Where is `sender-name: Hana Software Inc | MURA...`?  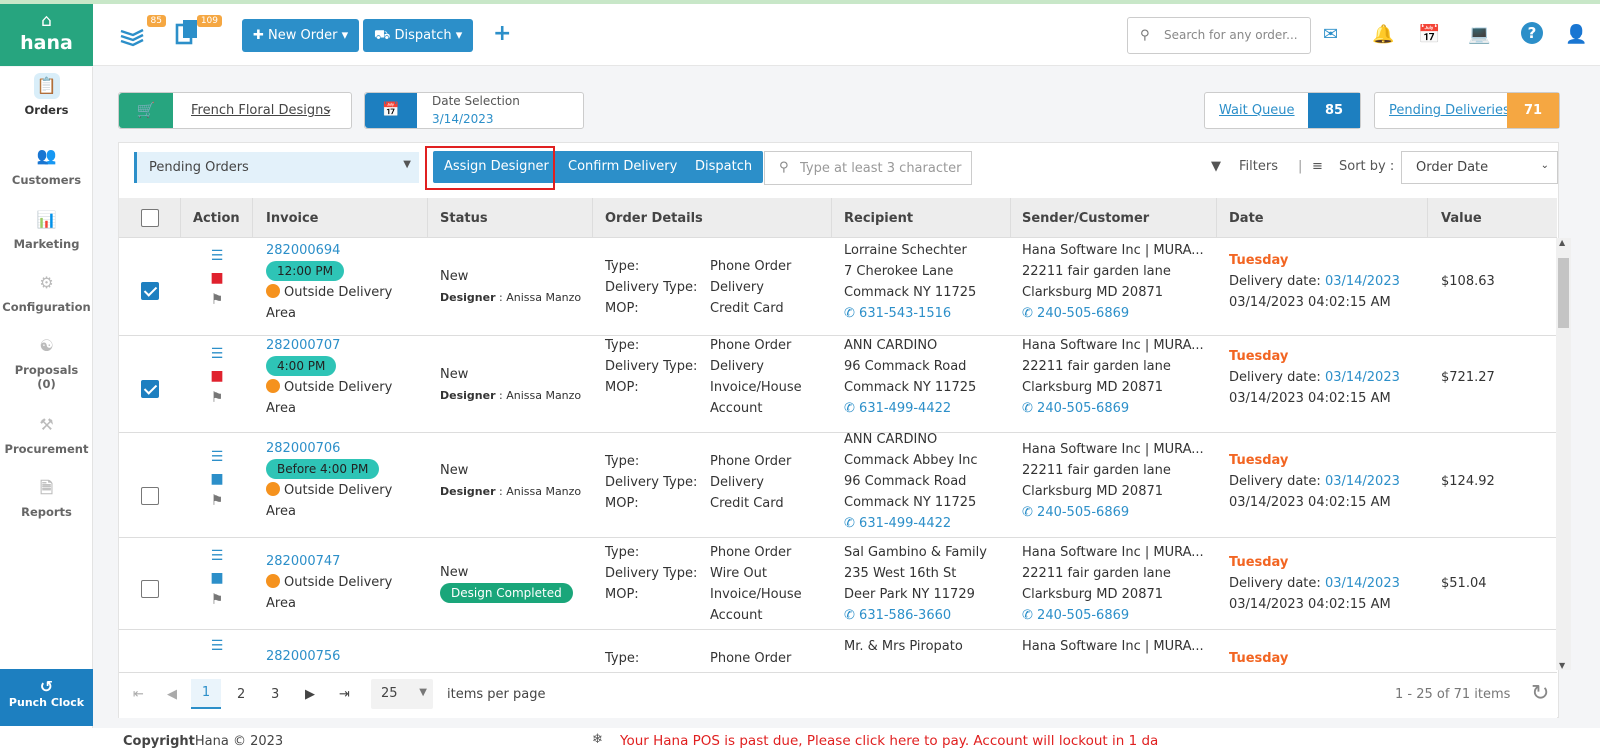
sender-name: Hana Software Inc | MURA... is located at coordinates (1113, 552).